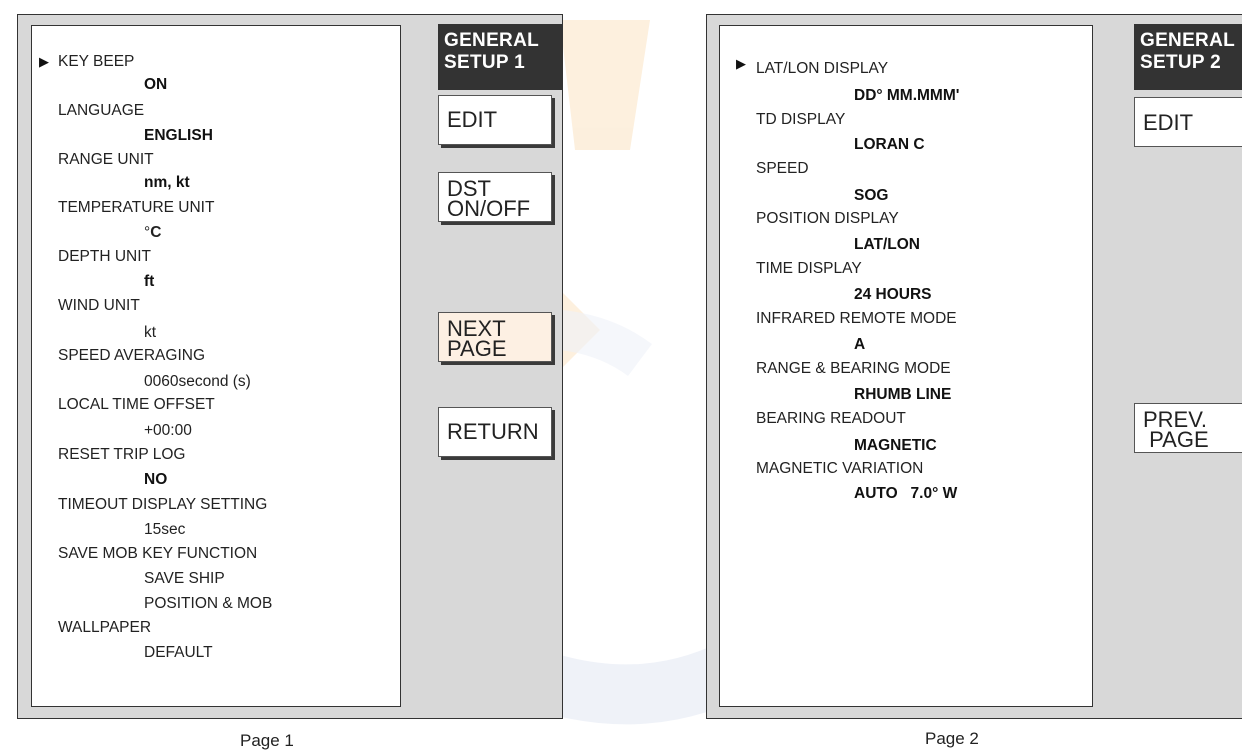  I want to click on menu-value-save-mob-key-function: SAVE SHIP, so click(184, 578).